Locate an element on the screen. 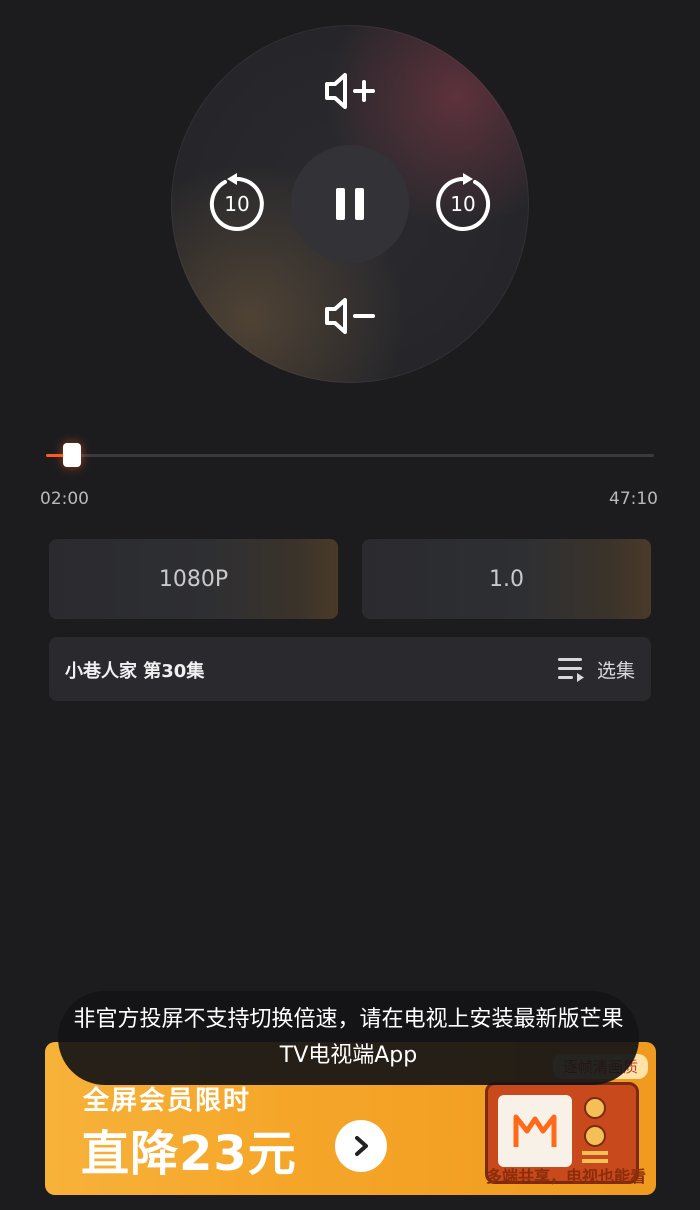 The width and height of the screenshot is (700, 1210). rewind-seconds: 10 is located at coordinates (237, 204).